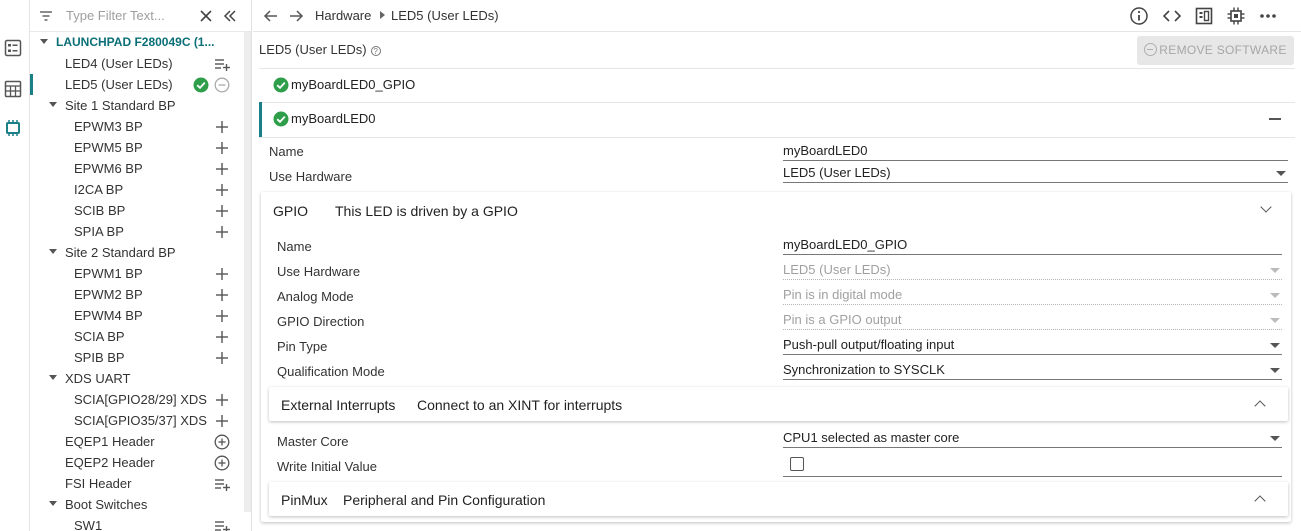 The width and height of the screenshot is (1301, 531). Describe the element at coordinates (777, 119) in the screenshot. I see `instance-row-led: myBoardLED0` at that location.